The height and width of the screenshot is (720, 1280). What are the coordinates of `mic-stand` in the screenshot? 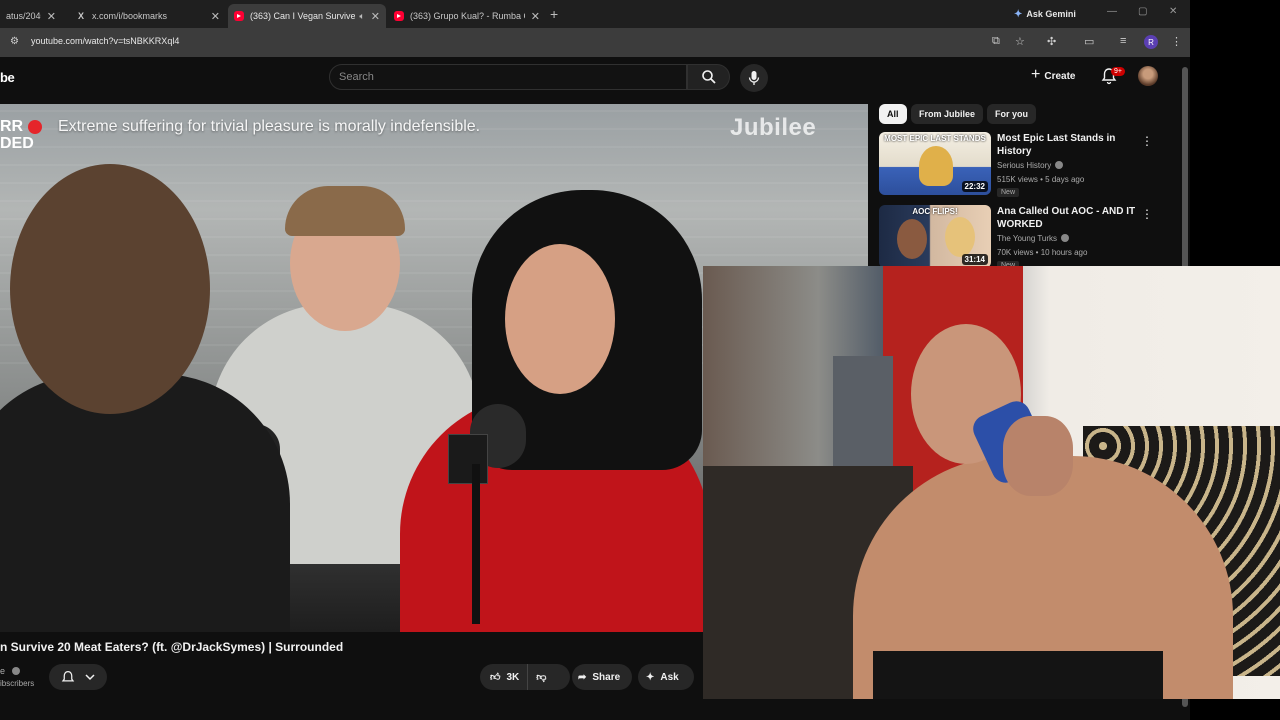 It's located at (476, 544).